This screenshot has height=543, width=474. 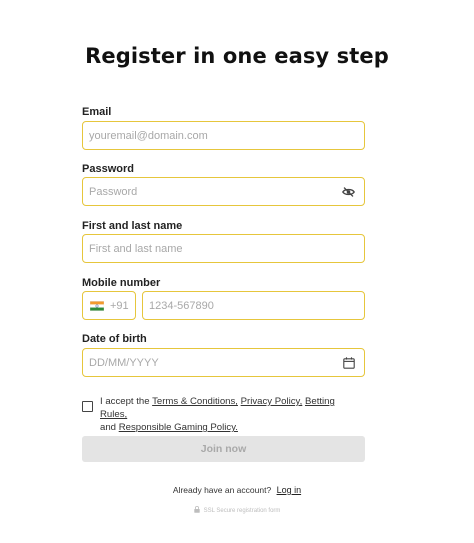 I want to click on page-title: Register in one easy step, so click(x=237, y=56).